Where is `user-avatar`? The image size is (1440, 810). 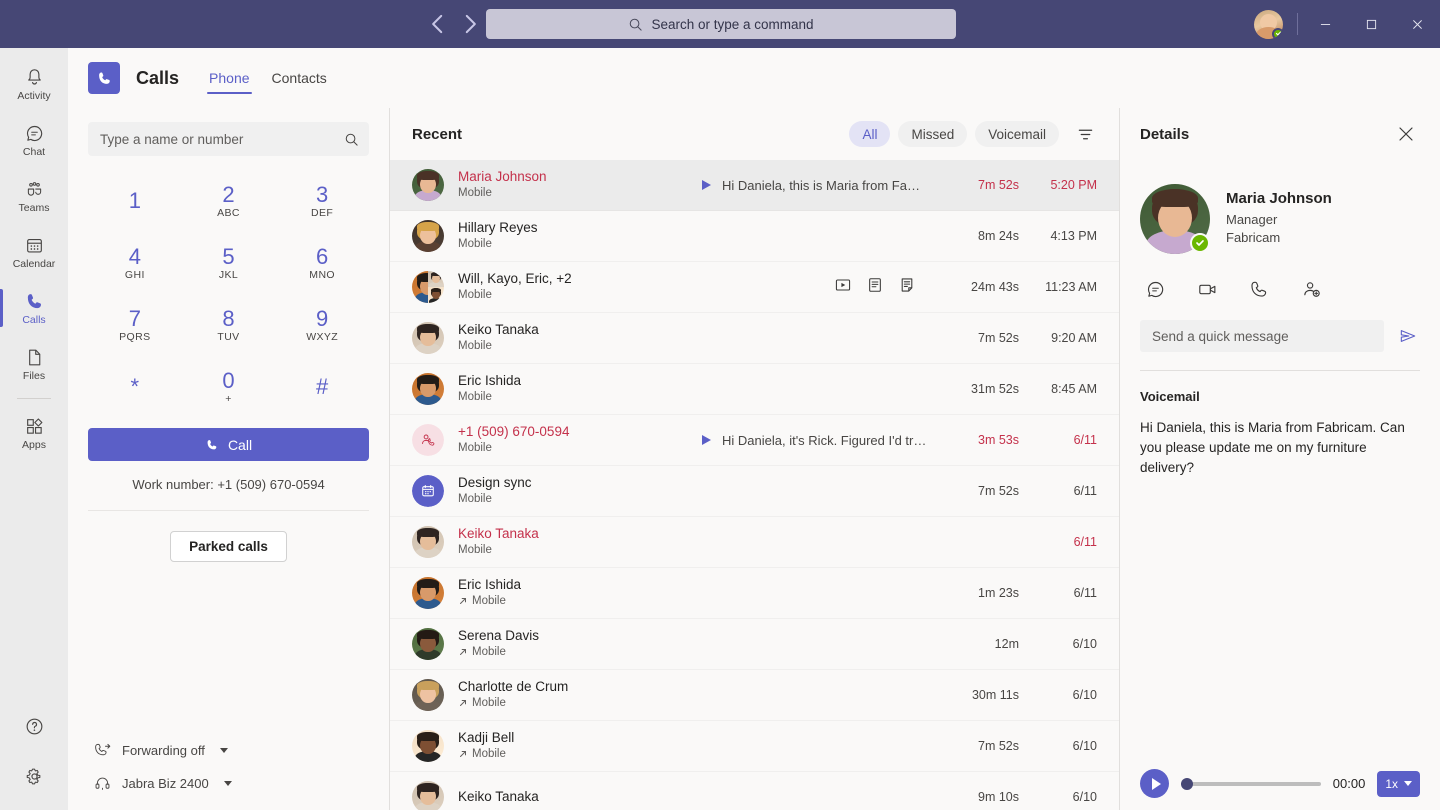
user-avatar is located at coordinates (1268, 24).